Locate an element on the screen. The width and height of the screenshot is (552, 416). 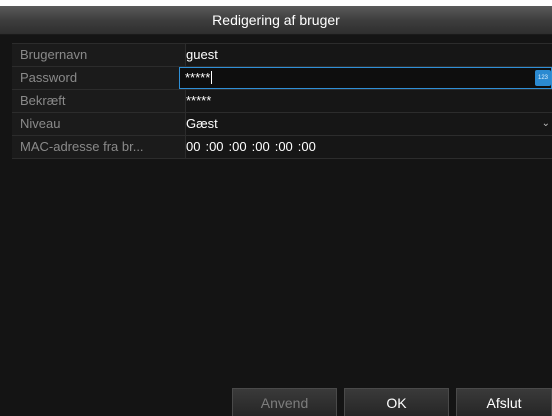
password-value: ***** is located at coordinates (198, 77).